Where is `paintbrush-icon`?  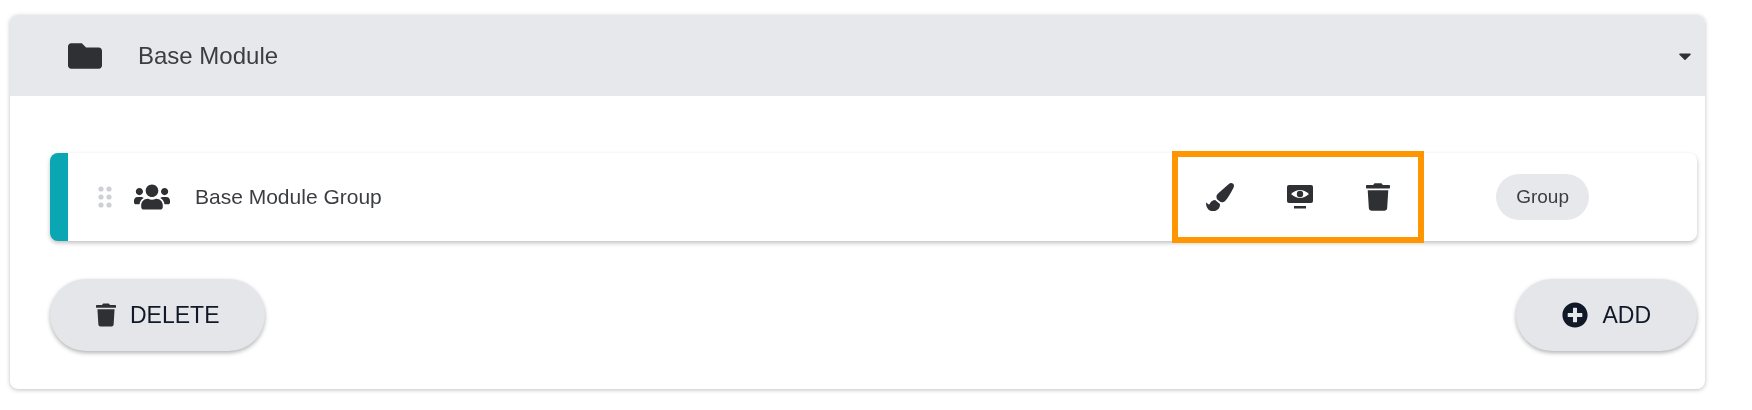
paintbrush-icon is located at coordinates (1220, 197).